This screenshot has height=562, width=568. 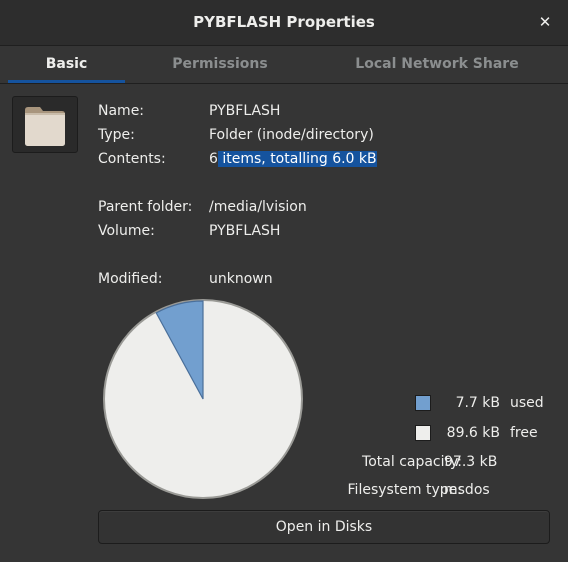 I want to click on used-label: used, so click(x=527, y=403).